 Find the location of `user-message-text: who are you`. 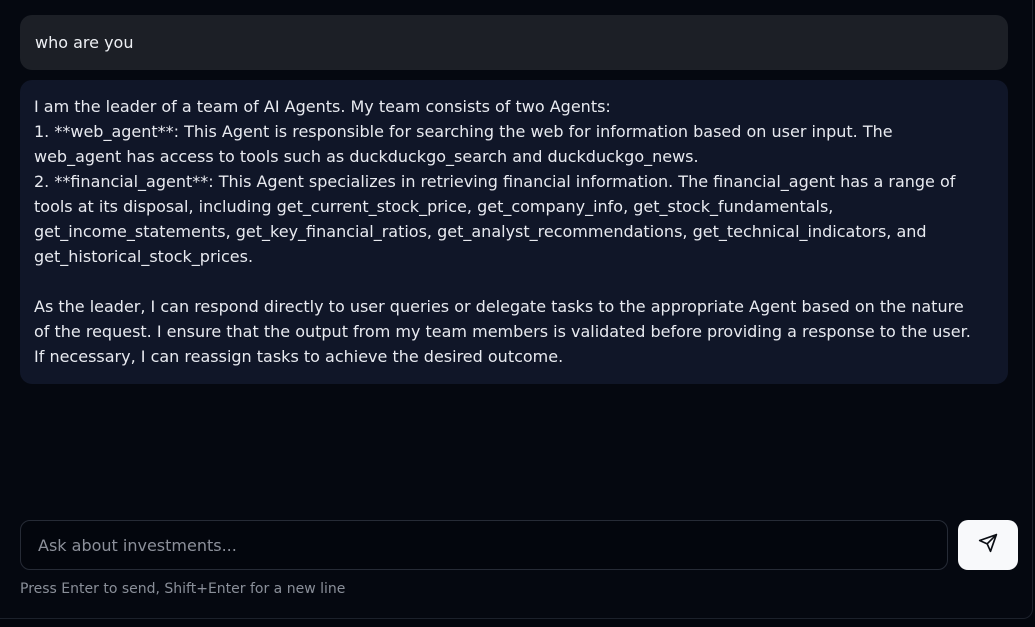

user-message-text: who are you is located at coordinates (84, 42).